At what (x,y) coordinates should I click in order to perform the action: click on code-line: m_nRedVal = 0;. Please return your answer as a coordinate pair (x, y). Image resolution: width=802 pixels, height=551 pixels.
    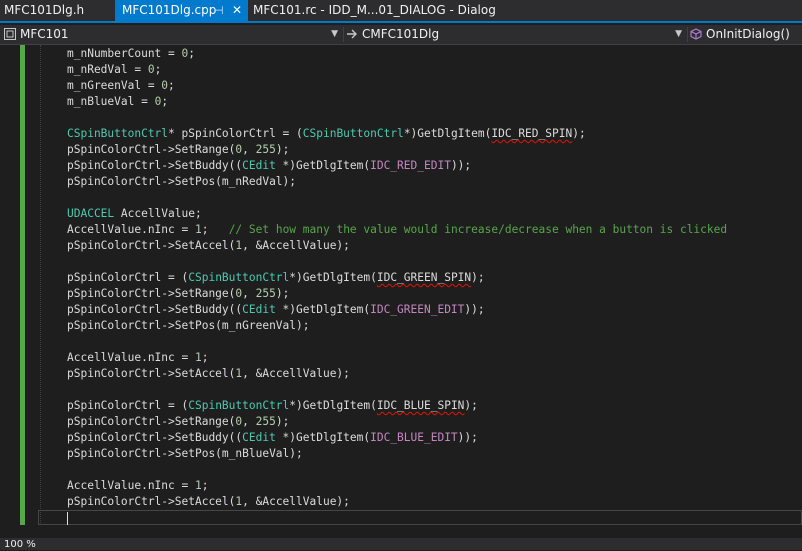
    Looking at the image, I should click on (114, 69).